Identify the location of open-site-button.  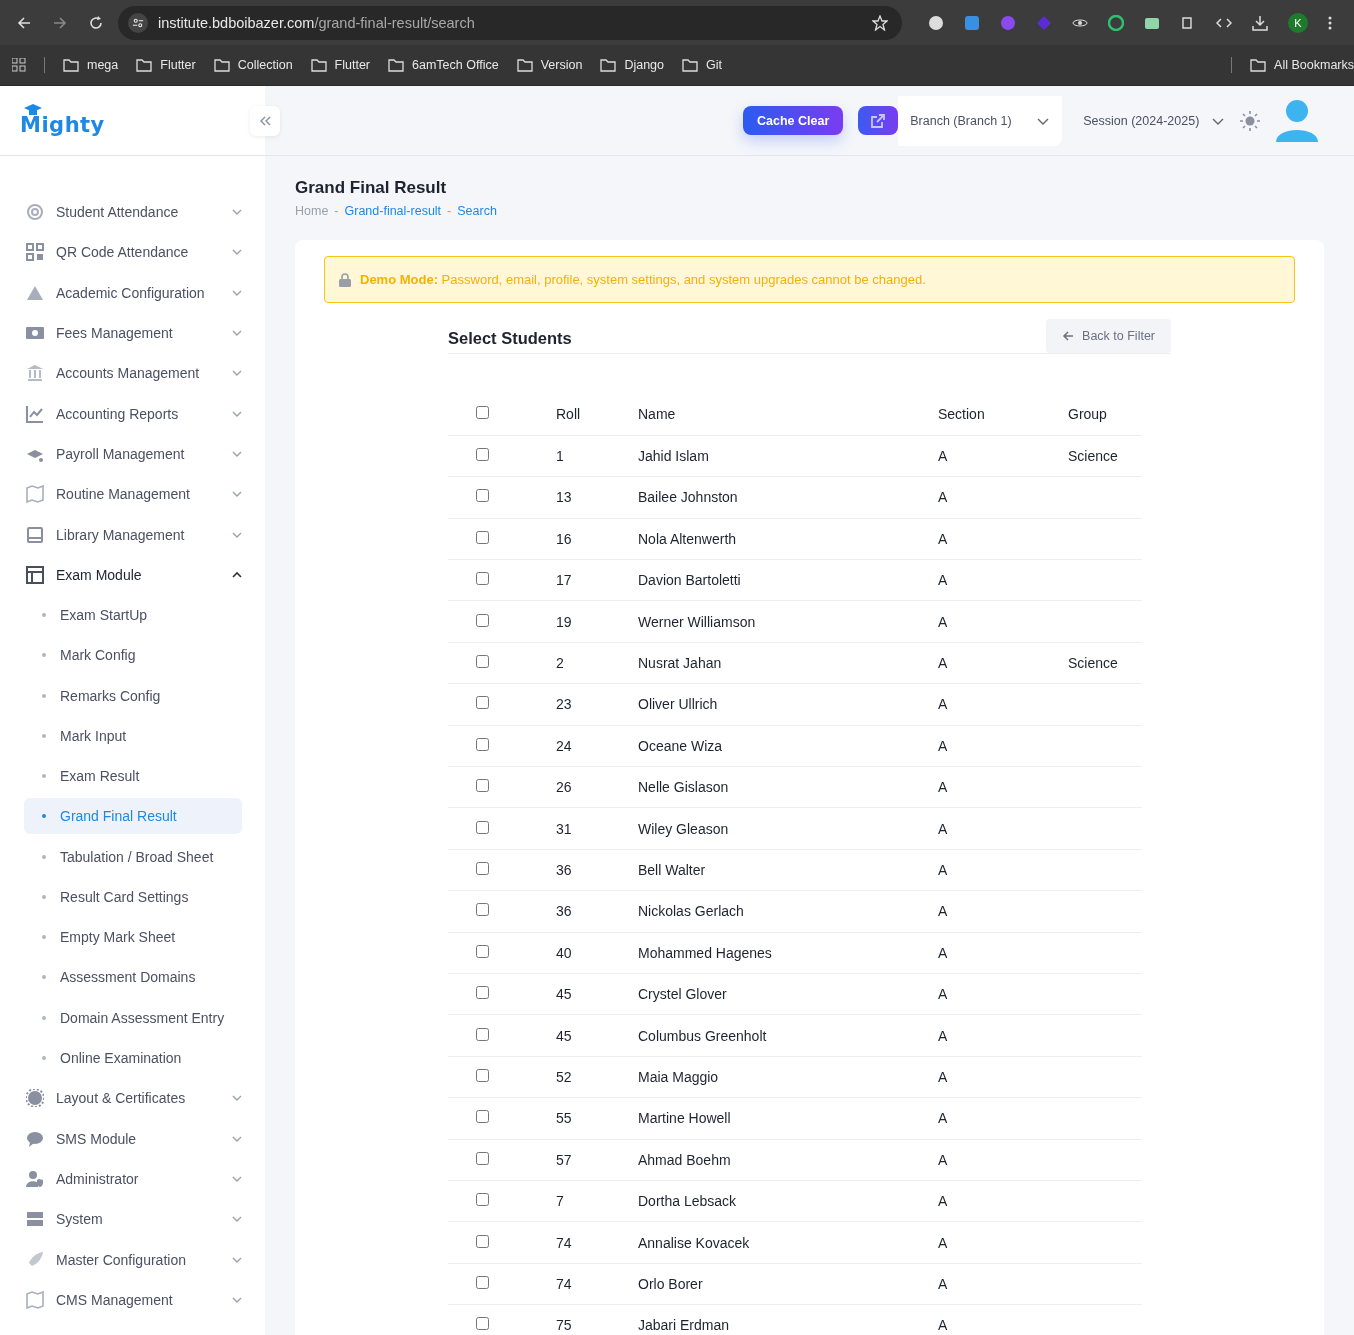
(878, 120).